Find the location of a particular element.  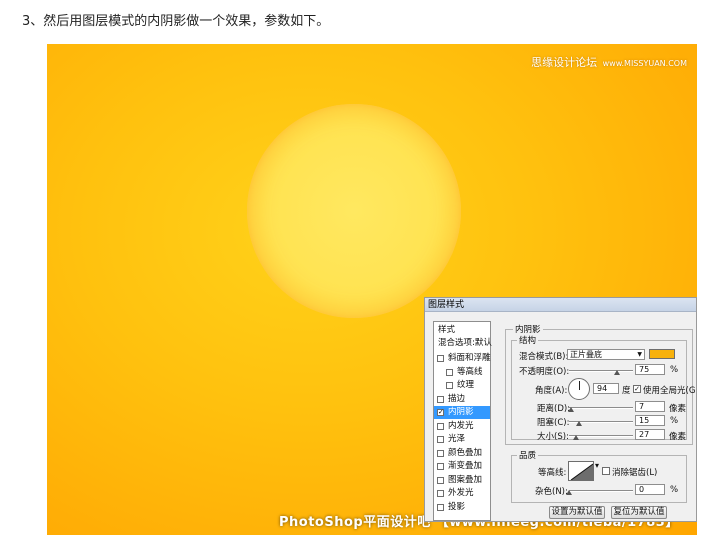

opacity-unit: % is located at coordinates (674, 370).